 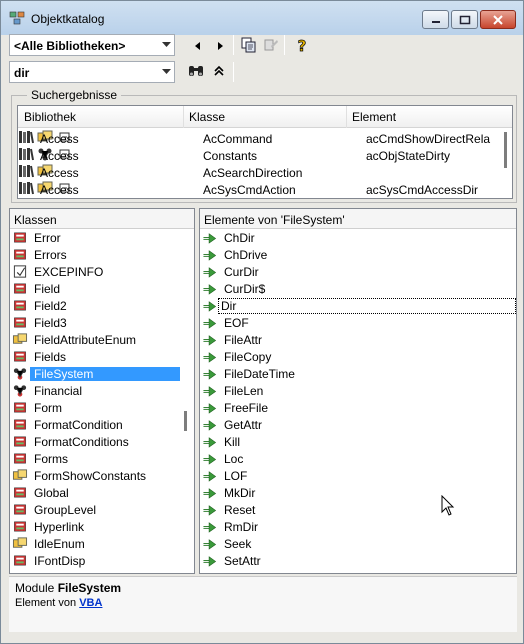 I want to click on result-element: acObjStateDirty, so click(x=408, y=156).